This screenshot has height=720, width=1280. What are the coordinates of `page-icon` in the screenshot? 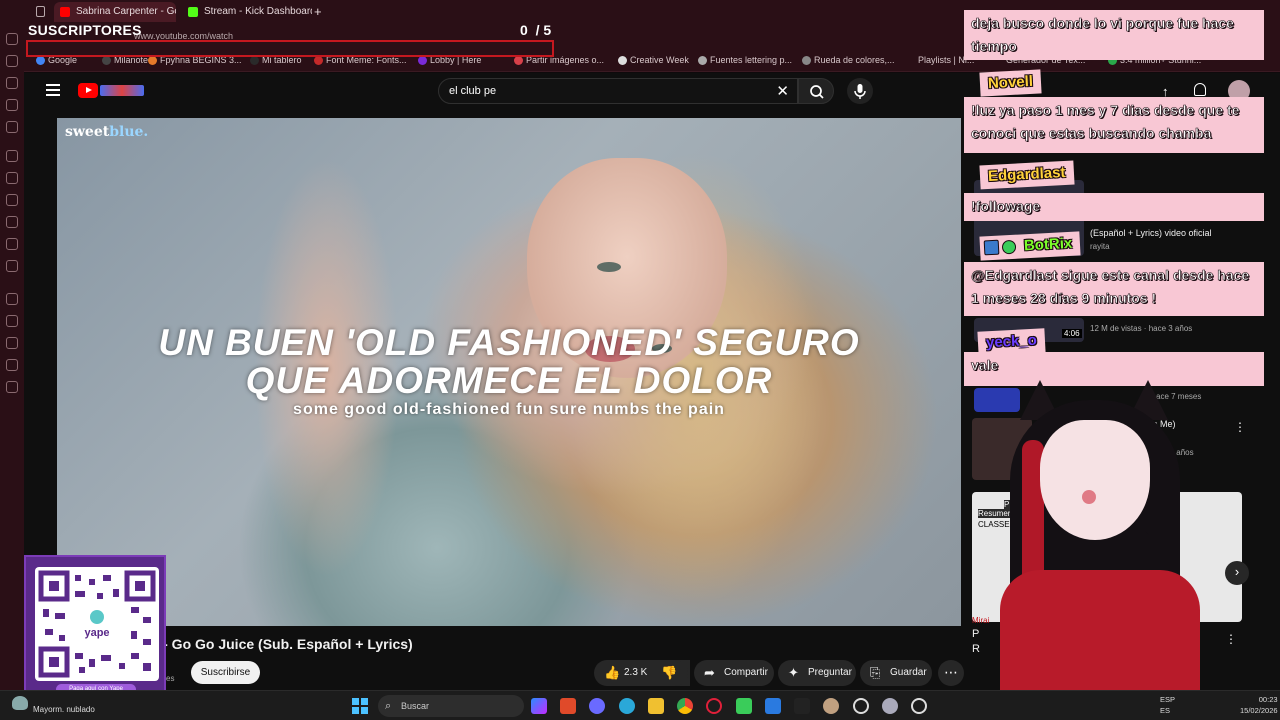 It's located at (40, 11).